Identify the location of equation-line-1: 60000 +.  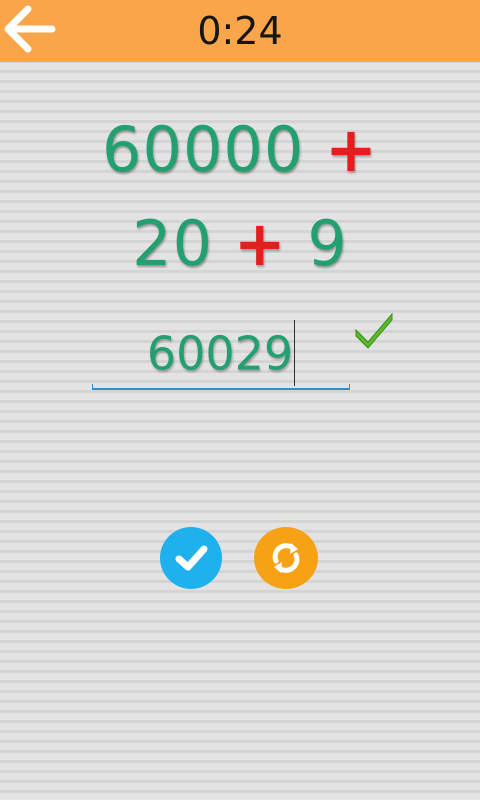
(240, 150).